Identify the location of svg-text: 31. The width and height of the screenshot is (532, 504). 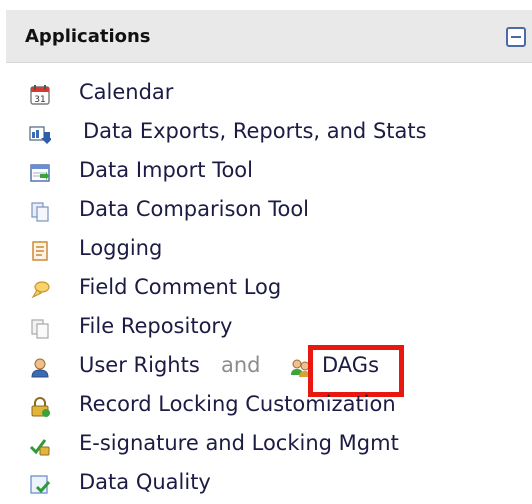
(39, 100).